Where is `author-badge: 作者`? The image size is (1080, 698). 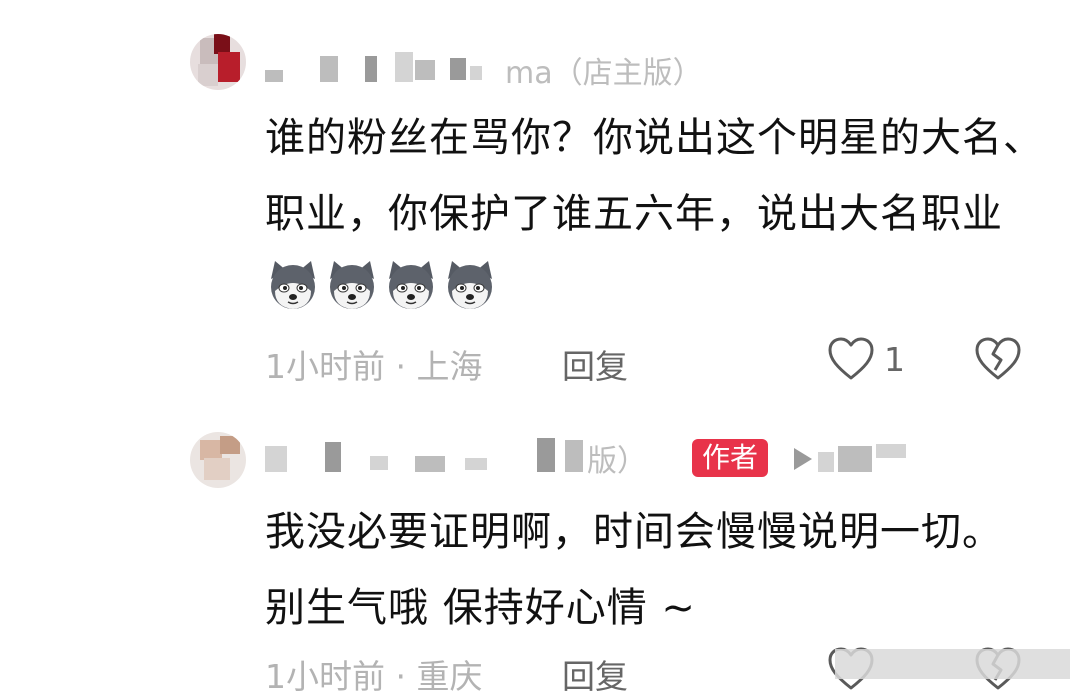
author-badge: 作者 is located at coordinates (730, 458).